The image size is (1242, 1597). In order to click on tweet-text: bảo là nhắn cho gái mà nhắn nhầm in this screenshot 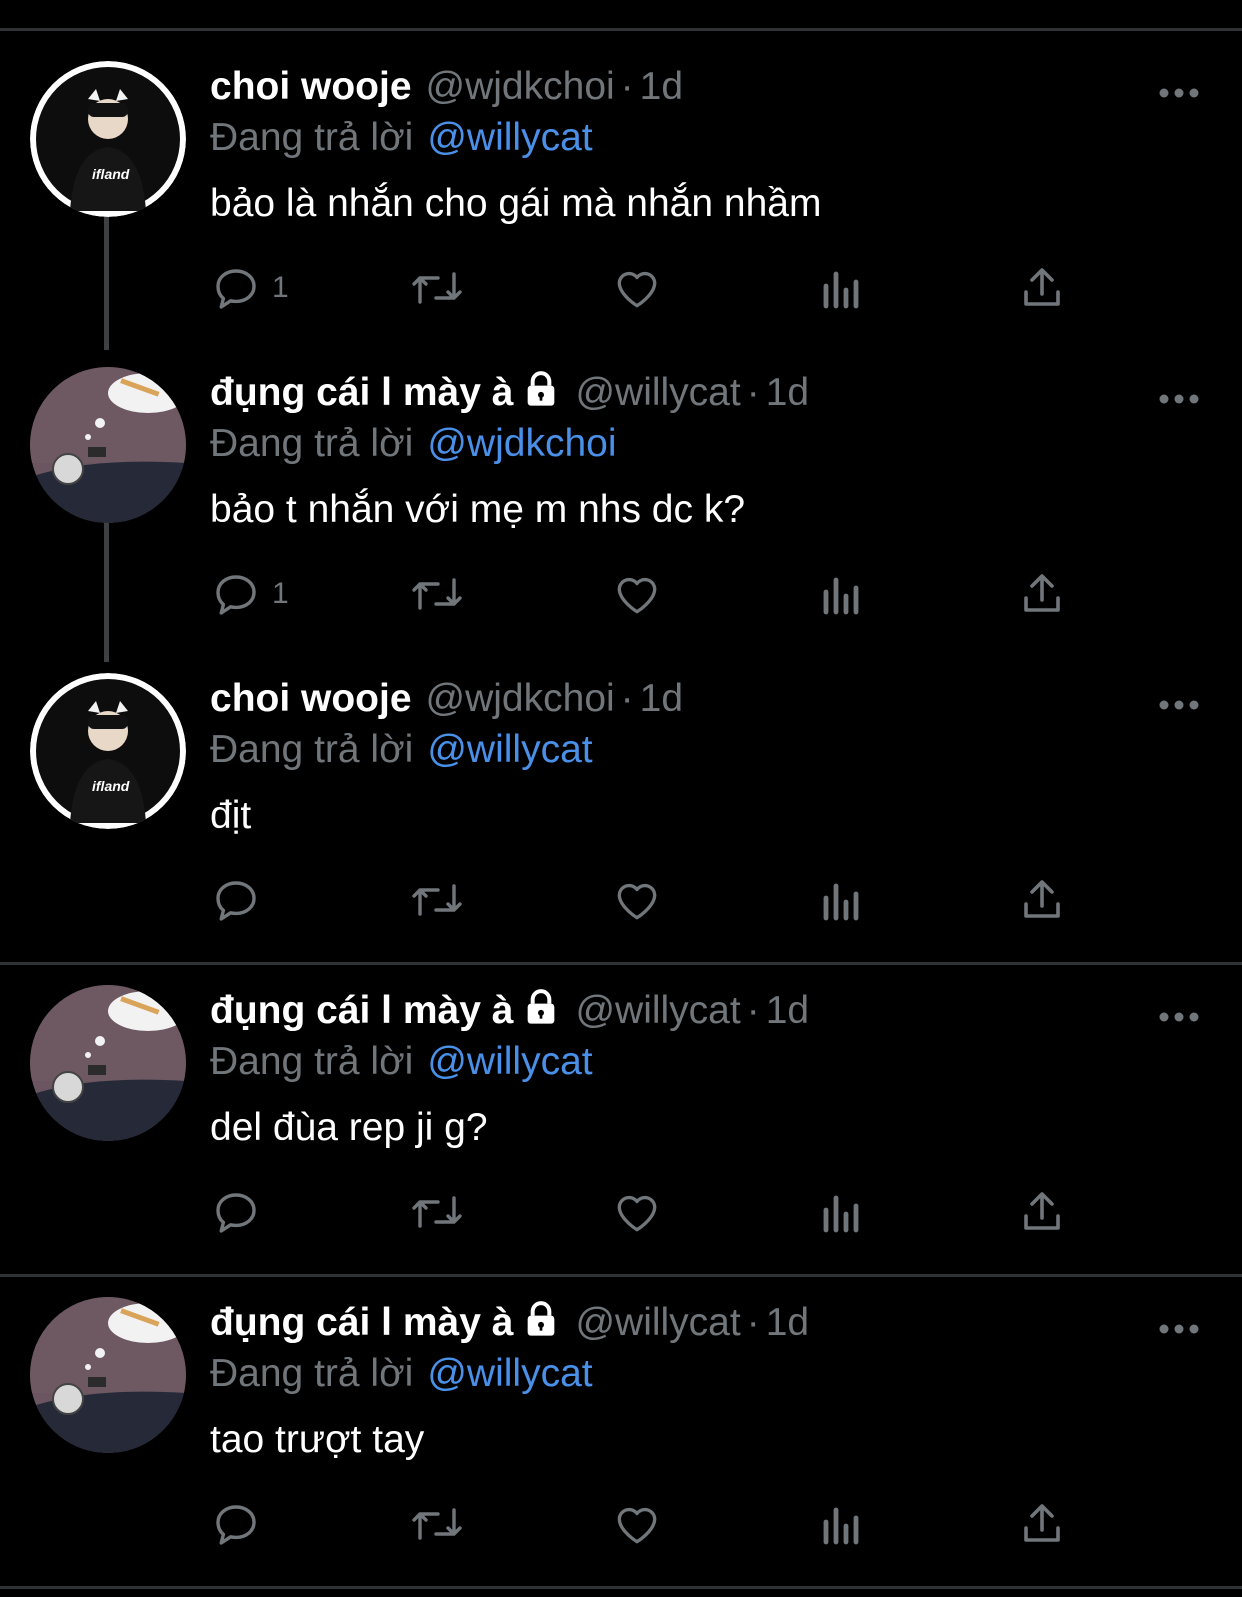, I will do `click(516, 203)`.